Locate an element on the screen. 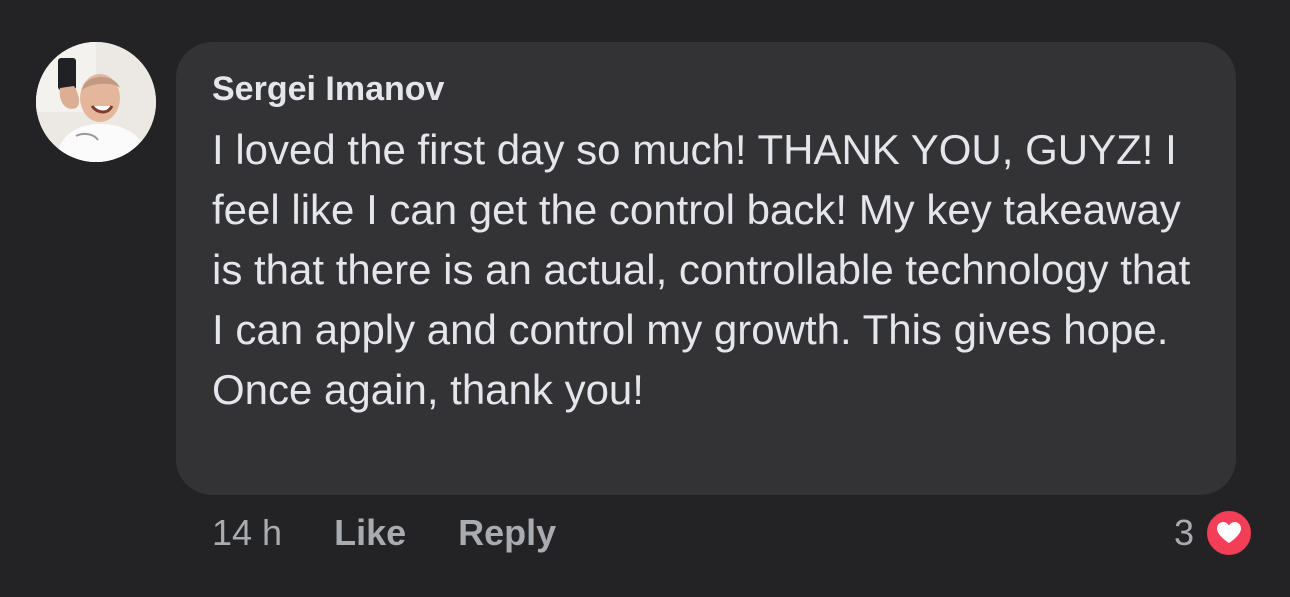 The width and height of the screenshot is (1290, 597). timestamp: 14 h is located at coordinates (247, 533).